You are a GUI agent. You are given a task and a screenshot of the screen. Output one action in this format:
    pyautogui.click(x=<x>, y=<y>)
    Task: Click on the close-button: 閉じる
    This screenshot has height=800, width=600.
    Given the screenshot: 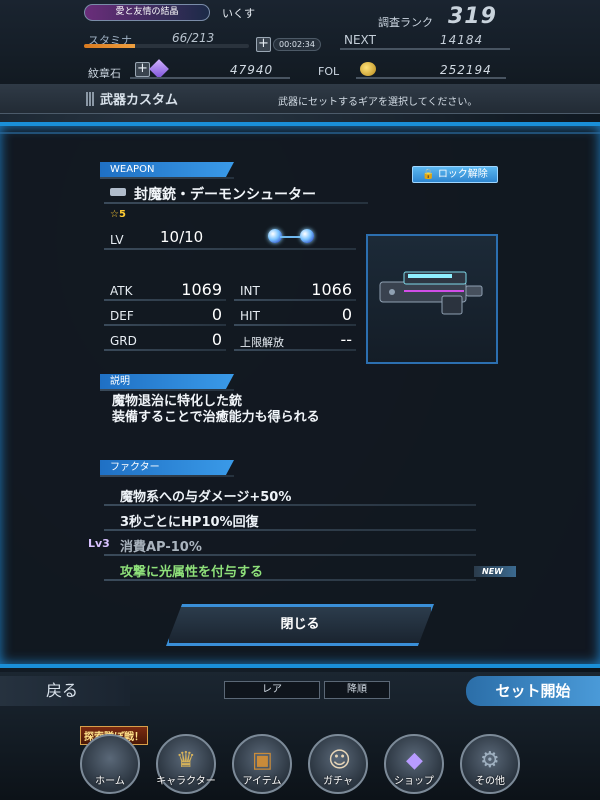 What is the action you would take?
    pyautogui.click(x=300, y=625)
    